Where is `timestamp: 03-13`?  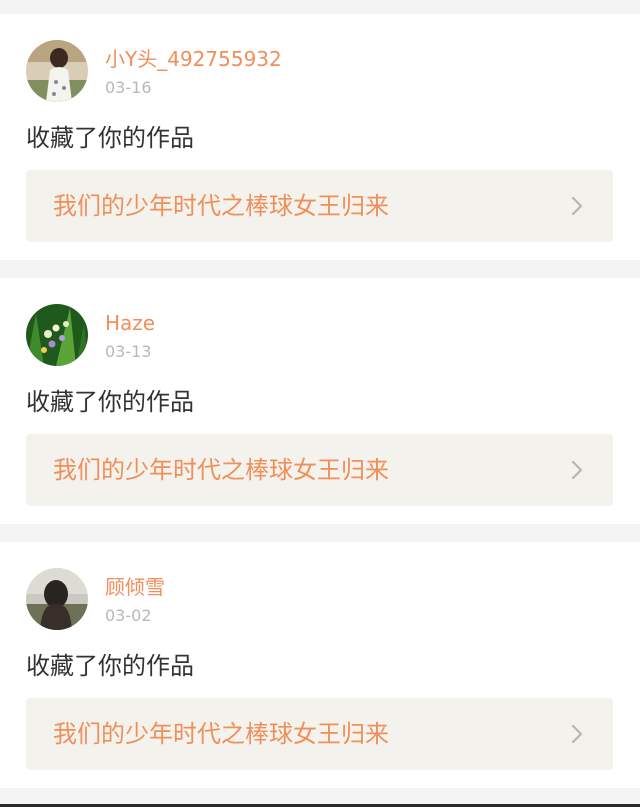 timestamp: 03-13 is located at coordinates (128, 351).